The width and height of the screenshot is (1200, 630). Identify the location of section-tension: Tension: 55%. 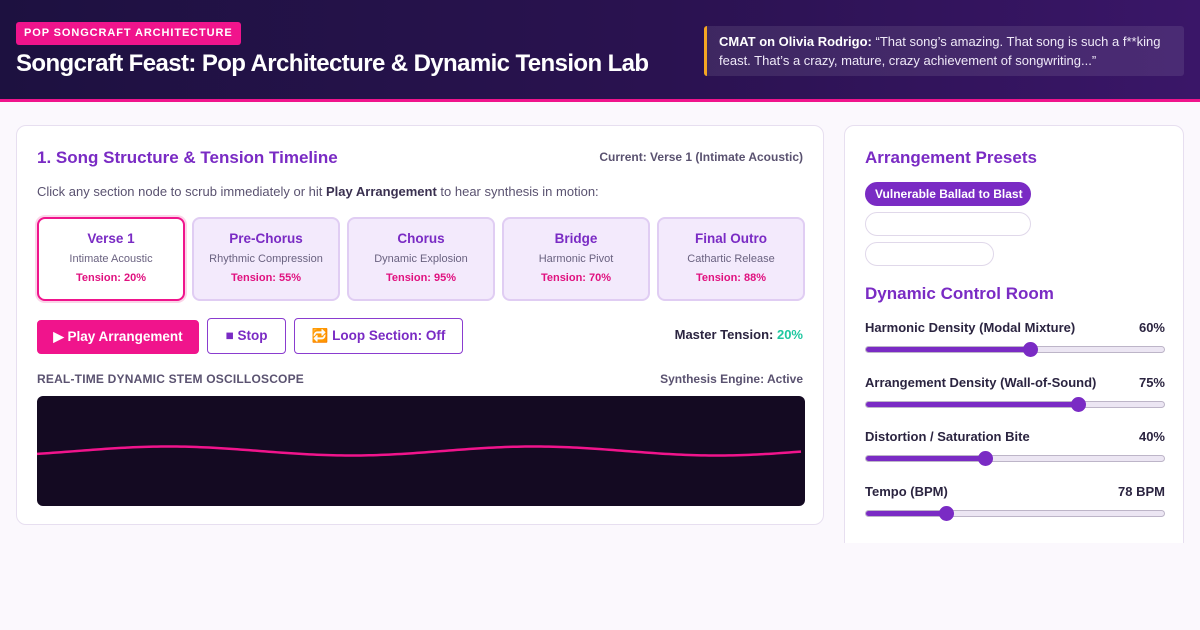
(266, 278).